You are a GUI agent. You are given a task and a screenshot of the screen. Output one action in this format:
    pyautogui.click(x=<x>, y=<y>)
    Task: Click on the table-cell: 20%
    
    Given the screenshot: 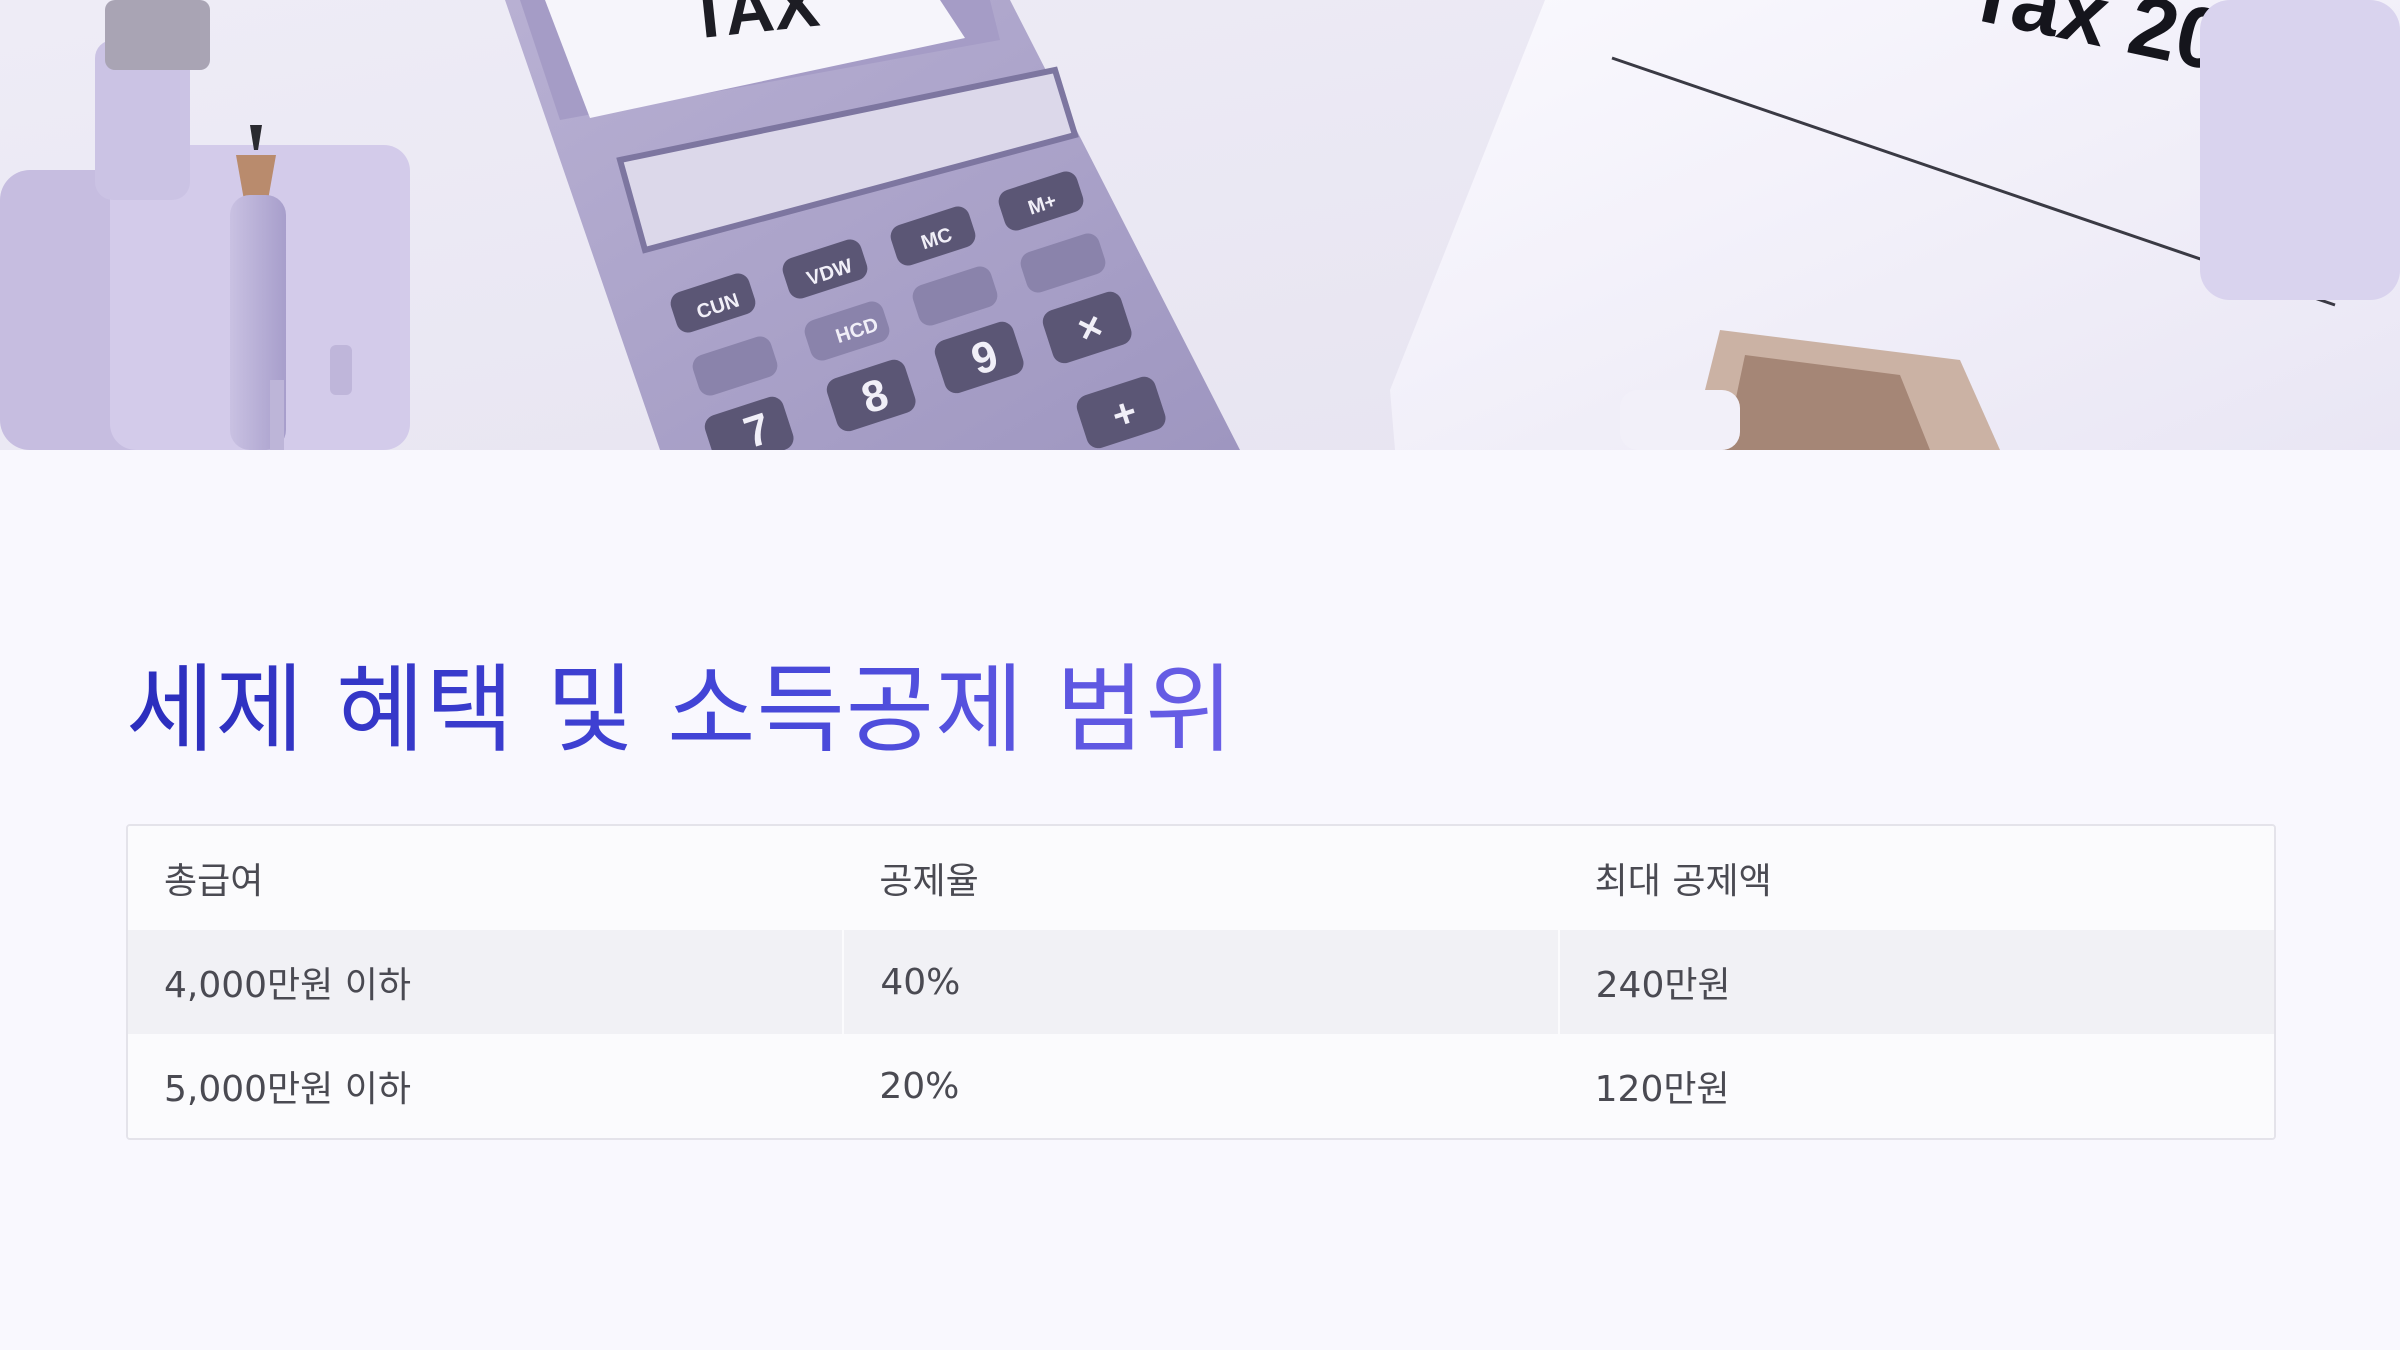 What is the action you would take?
    pyautogui.click(x=1201, y=1086)
    